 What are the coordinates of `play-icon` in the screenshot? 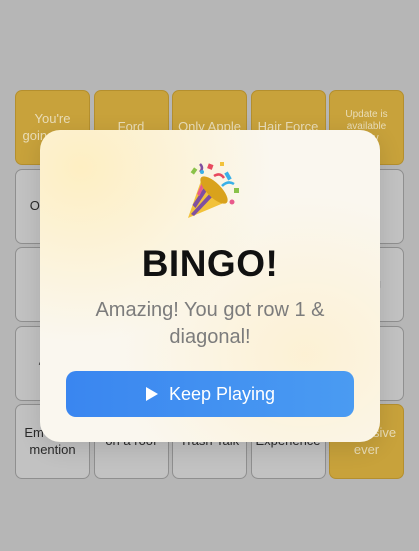 It's located at (151, 394).